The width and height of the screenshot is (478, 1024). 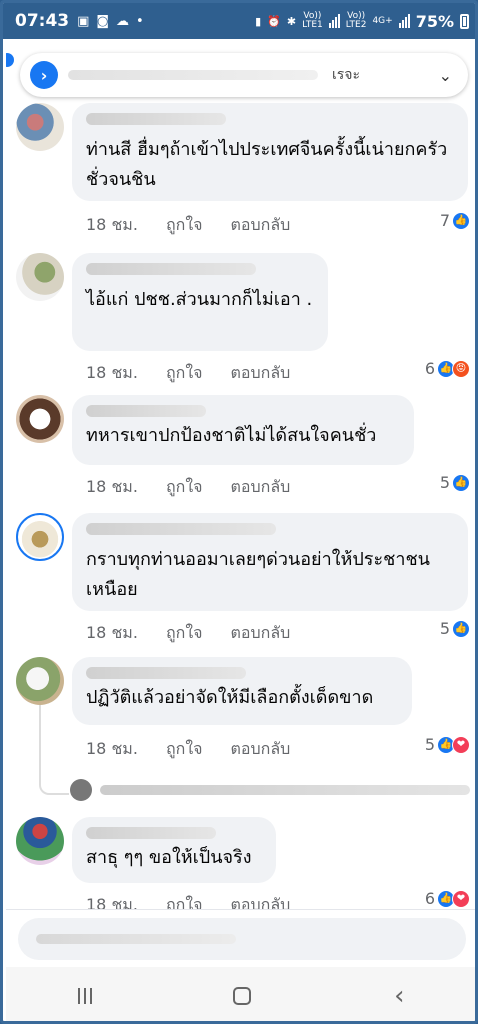 I want to click on chevron-down-icon: ⌄, so click(x=445, y=75).